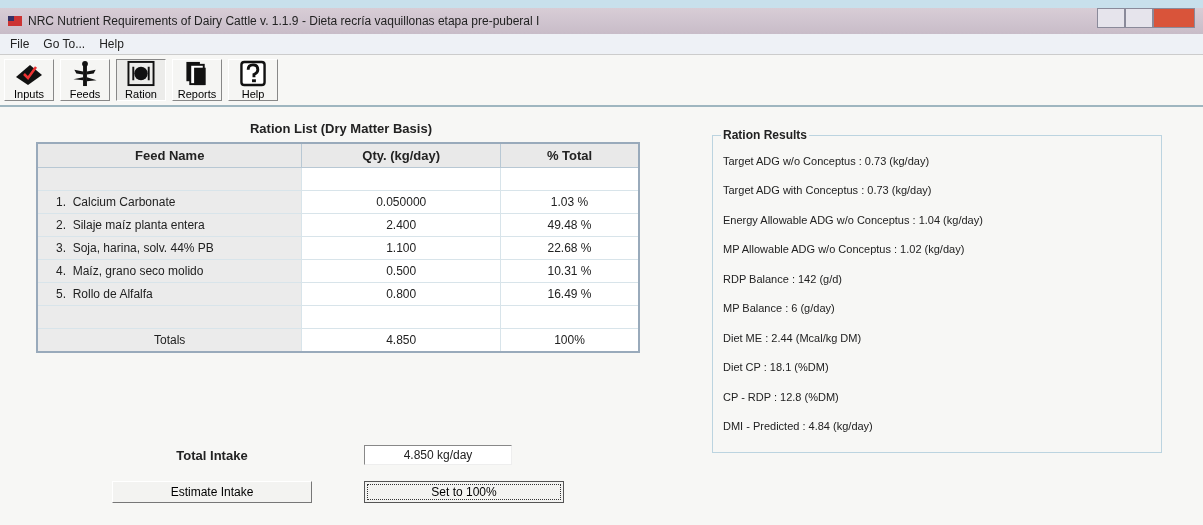 The width and height of the screenshot is (1203, 525). What do you see at coordinates (212, 455) in the screenshot?
I see `total-intake-label: Total Intake` at bounding box center [212, 455].